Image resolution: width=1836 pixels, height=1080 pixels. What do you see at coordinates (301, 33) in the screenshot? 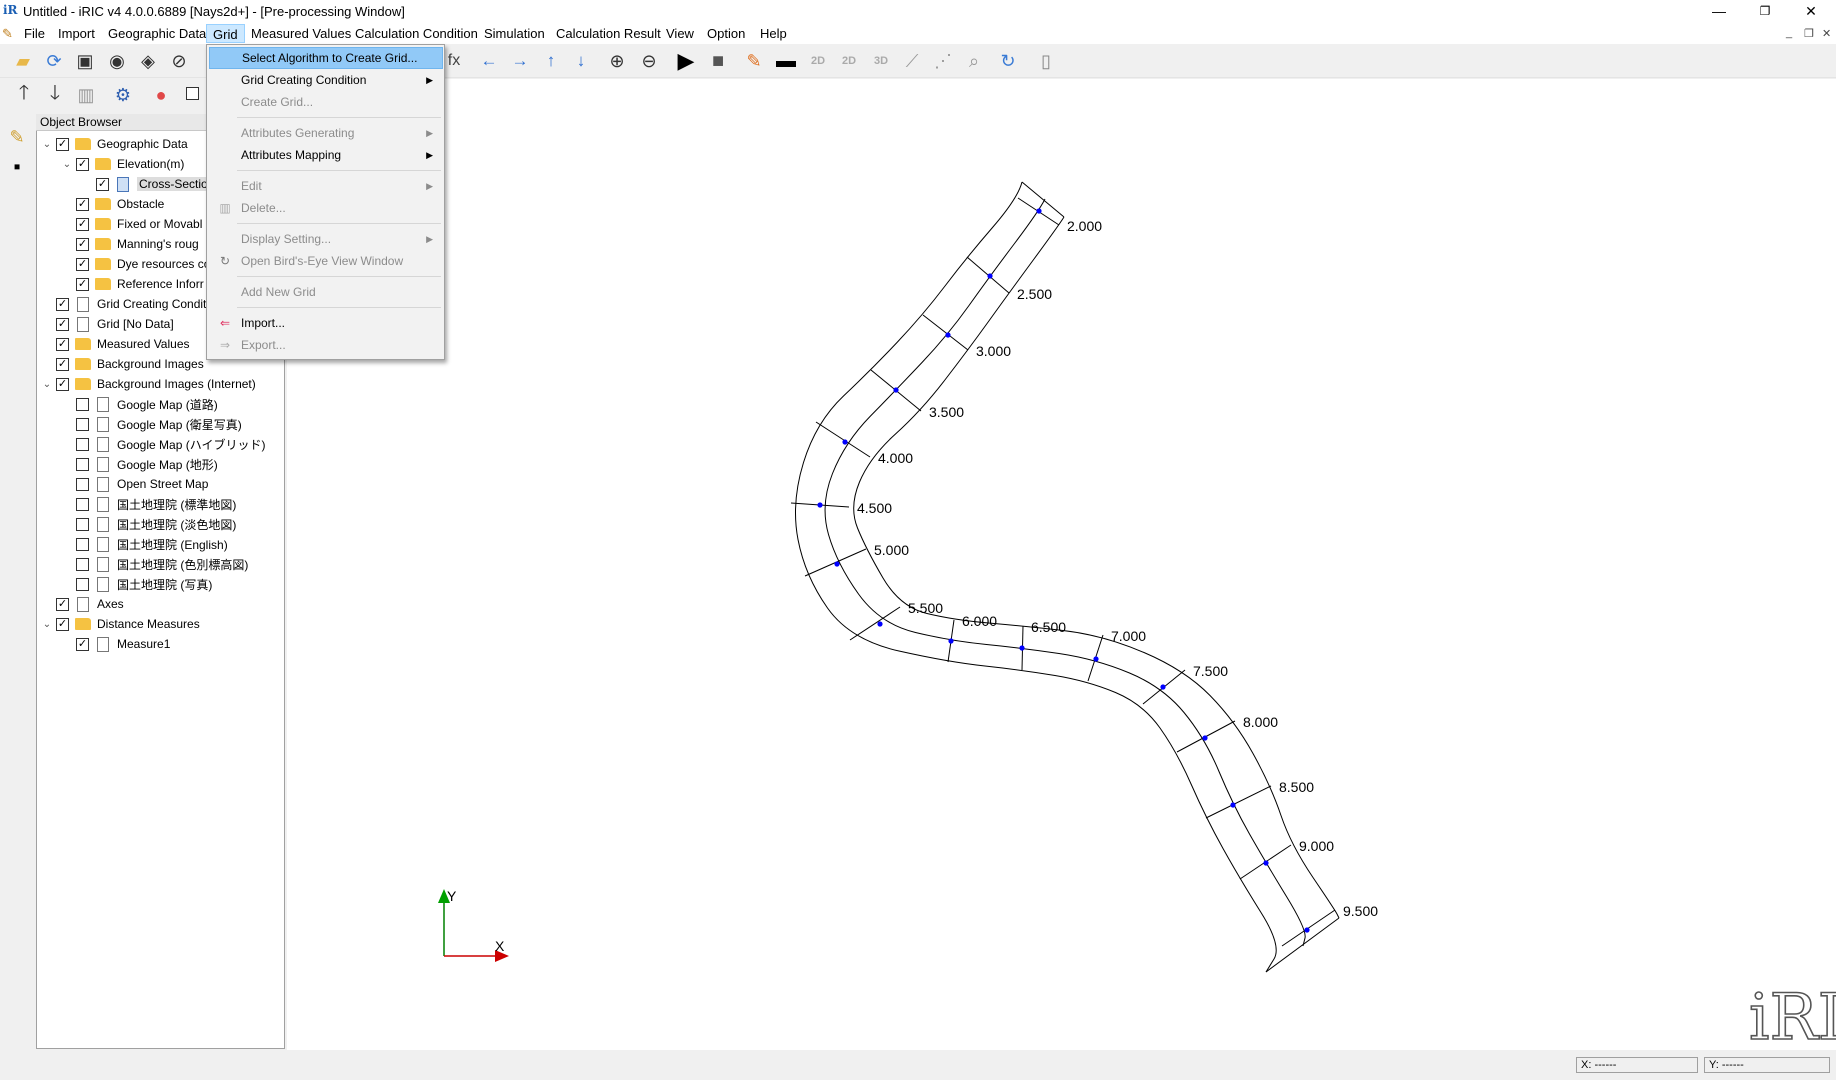
I see `menu-measured-values: Measured Values` at bounding box center [301, 33].